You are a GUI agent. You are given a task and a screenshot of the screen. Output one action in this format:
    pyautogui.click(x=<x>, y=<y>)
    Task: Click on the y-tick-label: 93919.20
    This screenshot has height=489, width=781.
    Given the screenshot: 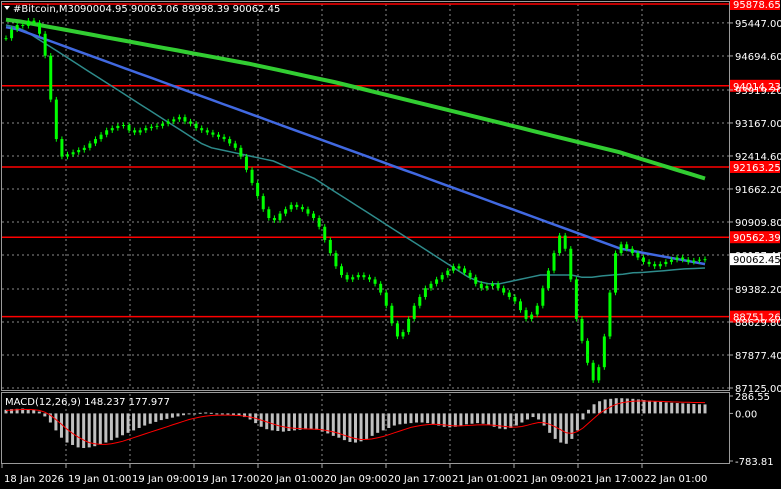 What is the action you would take?
    pyautogui.click(x=758, y=91)
    